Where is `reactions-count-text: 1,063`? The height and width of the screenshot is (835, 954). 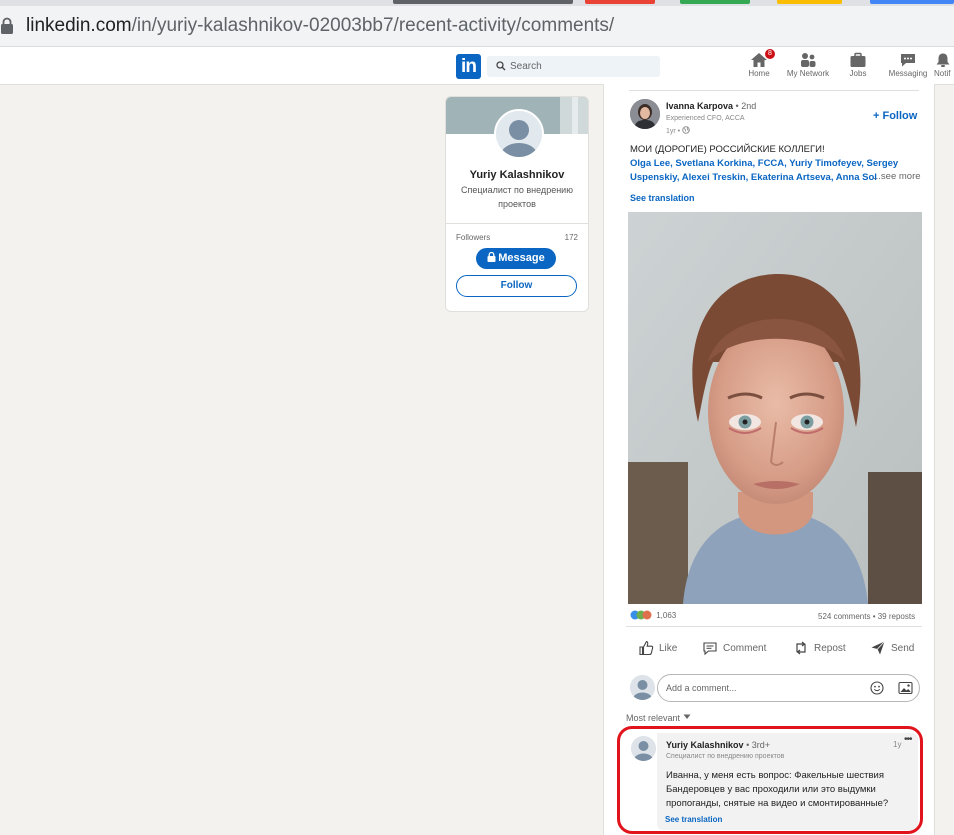
reactions-count-text: 1,063 is located at coordinates (666, 615).